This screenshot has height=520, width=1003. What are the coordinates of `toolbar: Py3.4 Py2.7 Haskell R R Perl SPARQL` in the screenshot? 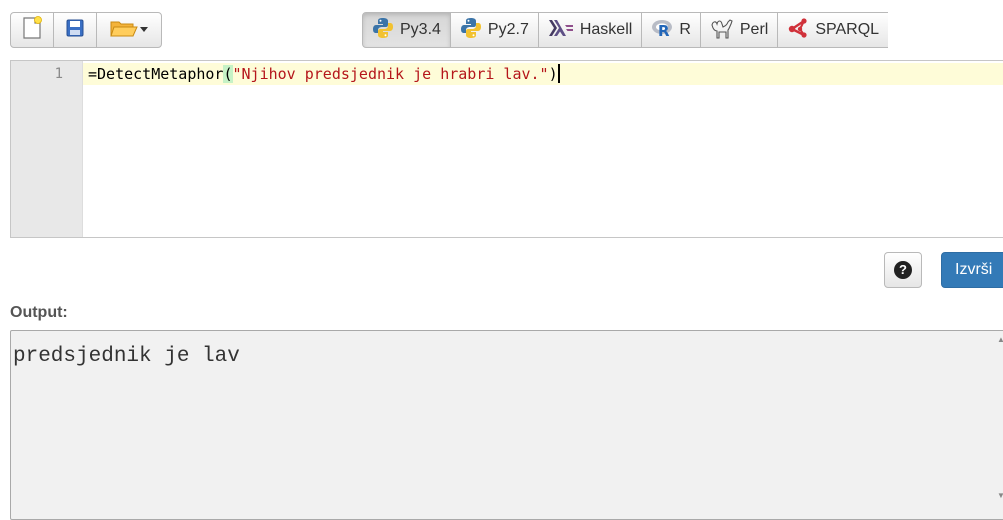 It's located at (501, 28).